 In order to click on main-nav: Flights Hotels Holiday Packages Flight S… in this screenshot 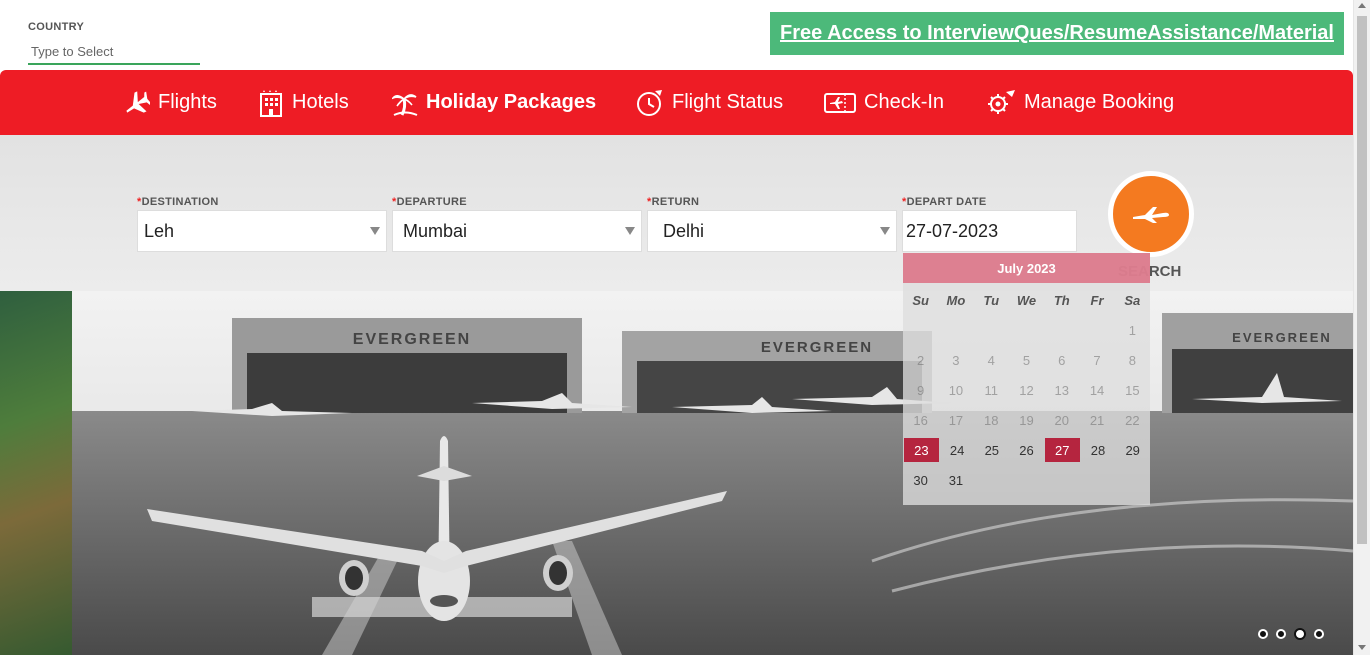, I will do `click(676, 102)`.